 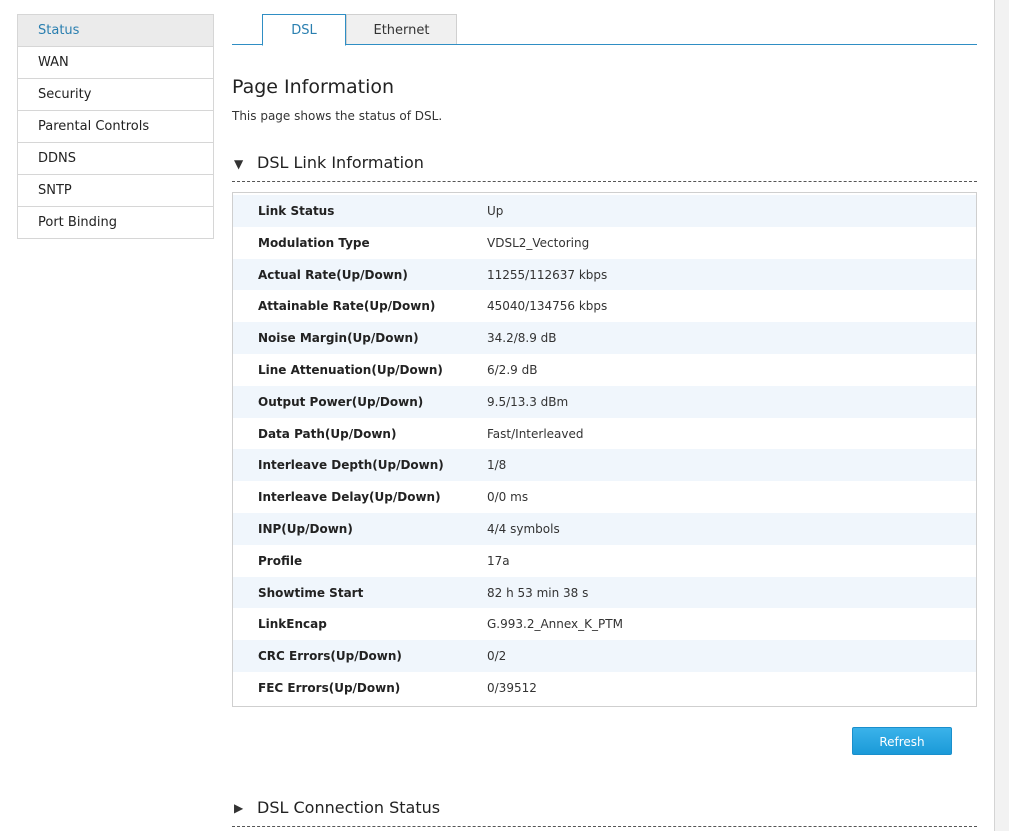 What do you see at coordinates (604, 338) in the screenshot?
I see `table-row: Noise Margin(Up/Down) 34.2/8.9 dB` at bounding box center [604, 338].